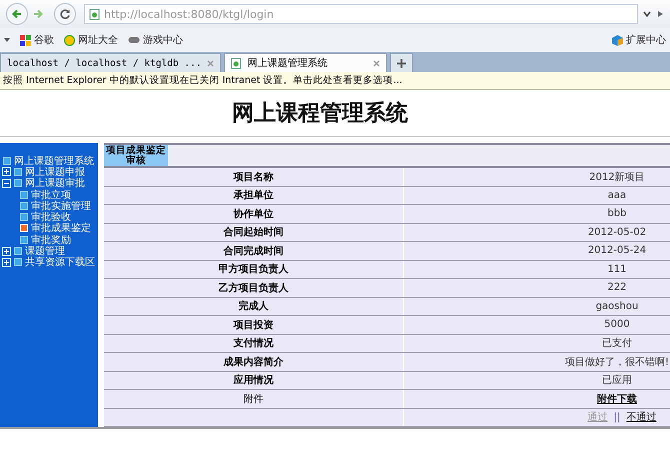 The image size is (670, 452). I want to click on browser-tab: 网上课题管理系统, so click(306, 62).